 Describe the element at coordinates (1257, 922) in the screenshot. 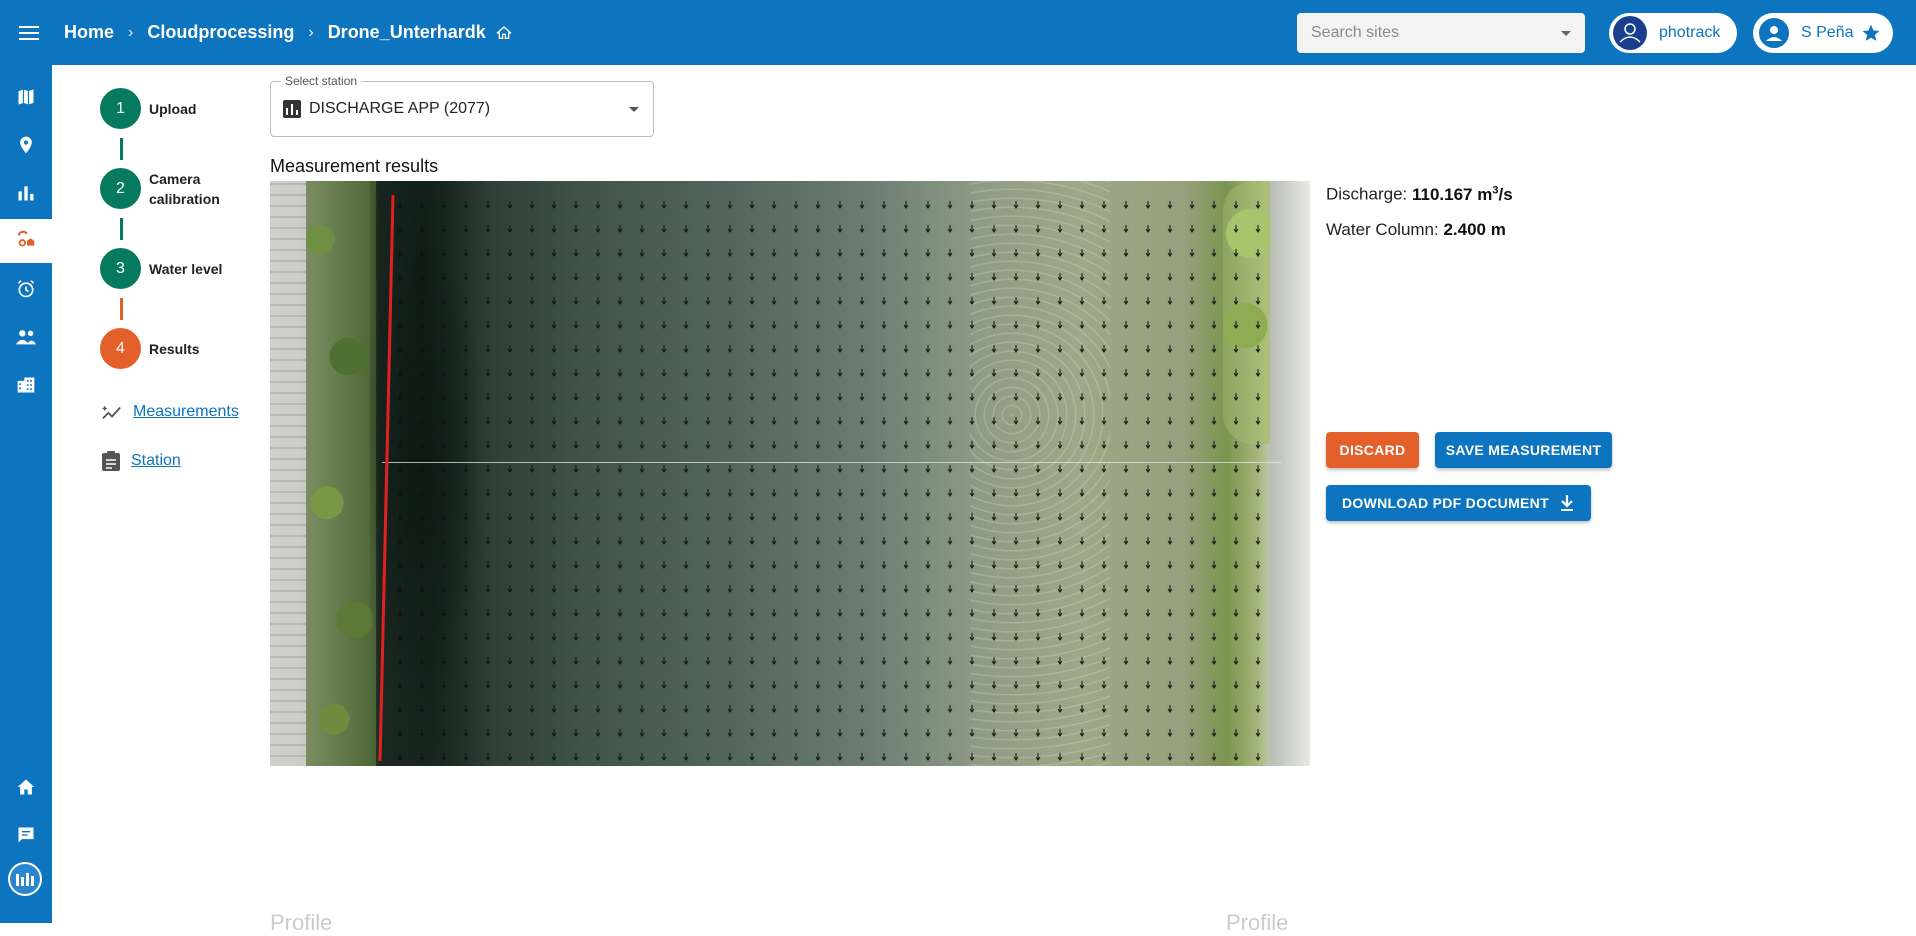

I see `profile-heading-right: Profile` at that location.